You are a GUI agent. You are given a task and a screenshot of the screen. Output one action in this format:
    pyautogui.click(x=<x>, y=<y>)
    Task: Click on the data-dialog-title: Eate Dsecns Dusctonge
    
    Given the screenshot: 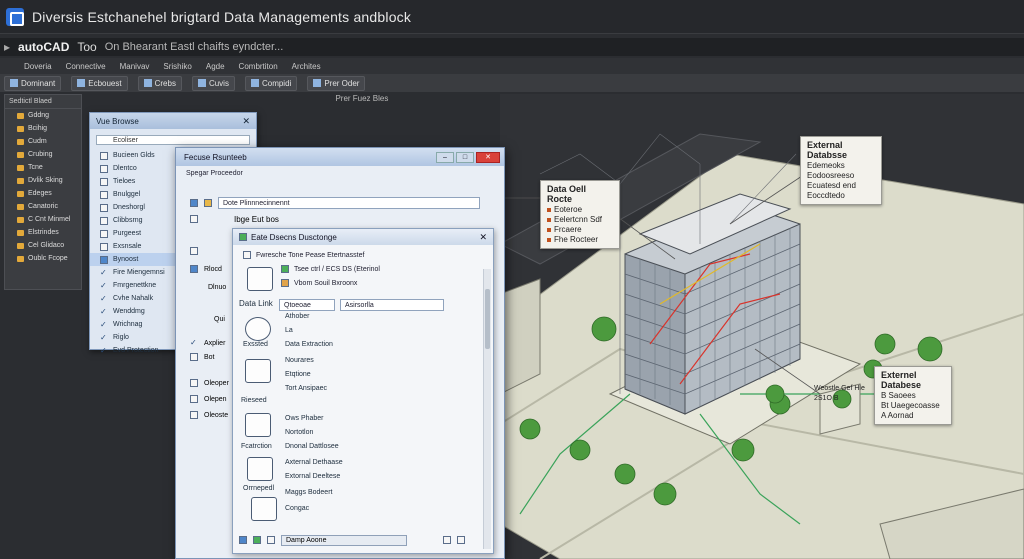 What is the action you would take?
    pyautogui.click(x=294, y=237)
    